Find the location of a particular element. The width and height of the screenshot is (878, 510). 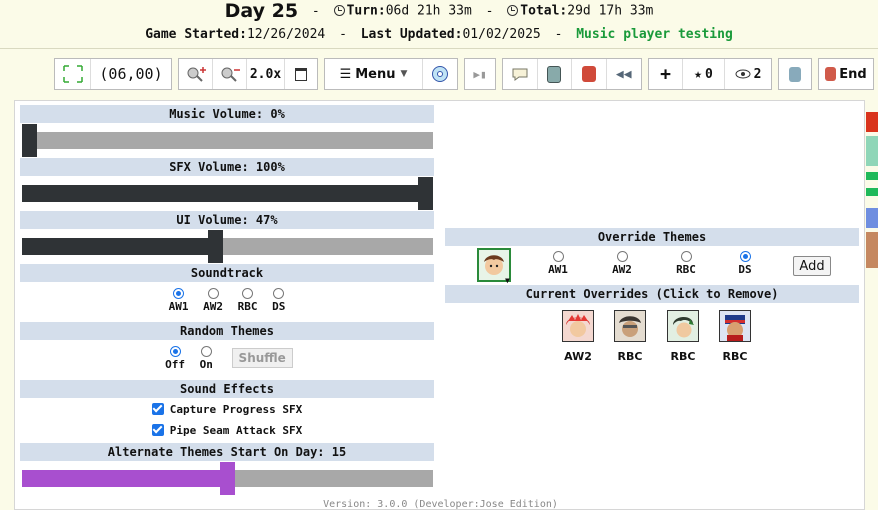

play-pause-icon: ▶▮ is located at coordinates (480, 74).